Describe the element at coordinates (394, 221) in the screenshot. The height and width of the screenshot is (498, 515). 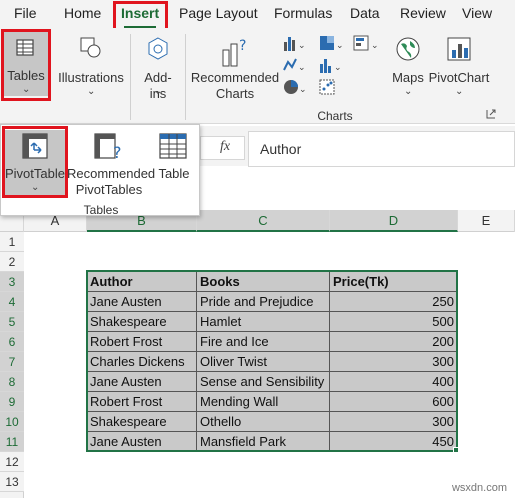
I see `column-header-d: D` at that location.